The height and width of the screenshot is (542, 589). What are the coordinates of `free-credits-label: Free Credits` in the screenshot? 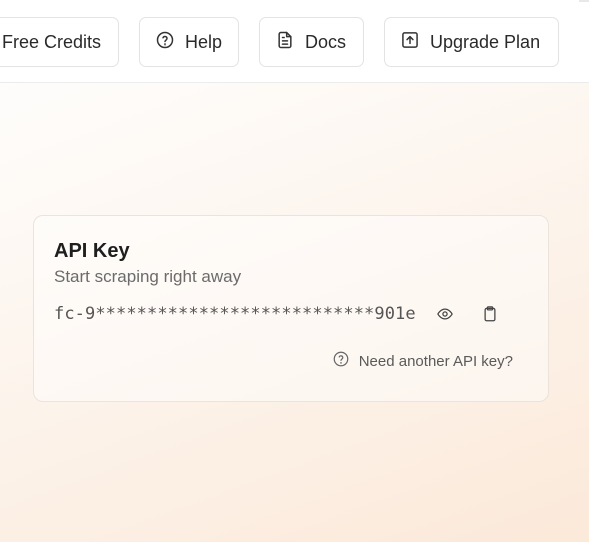 It's located at (52, 41).